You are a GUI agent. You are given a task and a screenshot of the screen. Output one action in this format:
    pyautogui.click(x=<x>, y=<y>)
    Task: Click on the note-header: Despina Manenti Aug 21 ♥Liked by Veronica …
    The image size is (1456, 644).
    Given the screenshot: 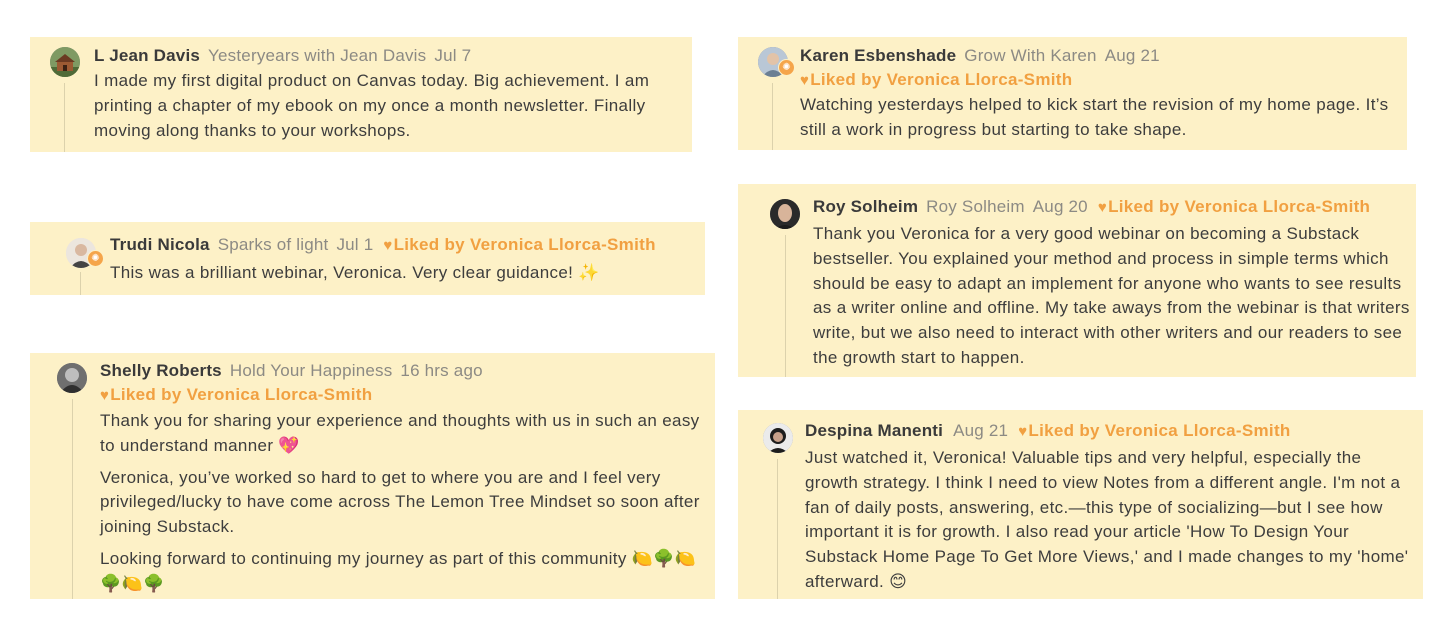 What is the action you would take?
    pyautogui.click(x=1107, y=431)
    